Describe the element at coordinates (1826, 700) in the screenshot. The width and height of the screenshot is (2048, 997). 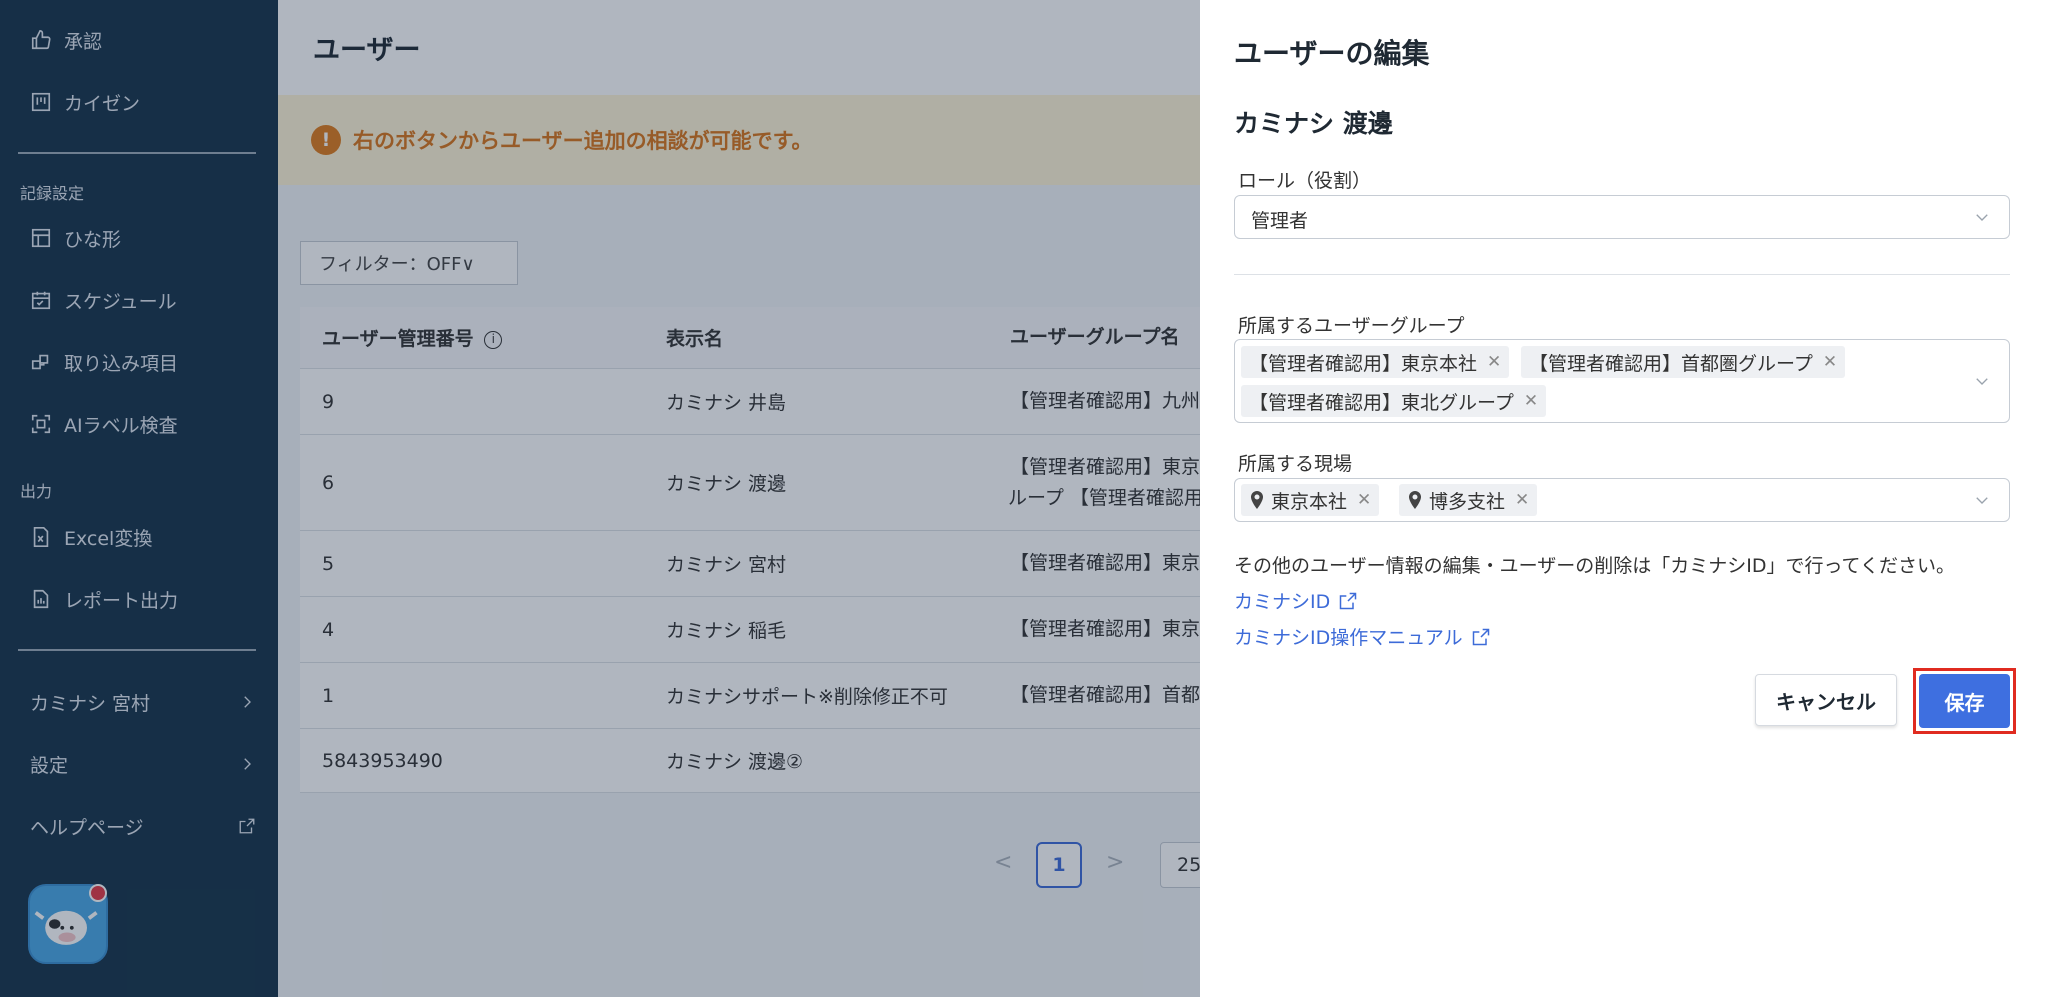
I see `cancel-button: キャンセル` at that location.